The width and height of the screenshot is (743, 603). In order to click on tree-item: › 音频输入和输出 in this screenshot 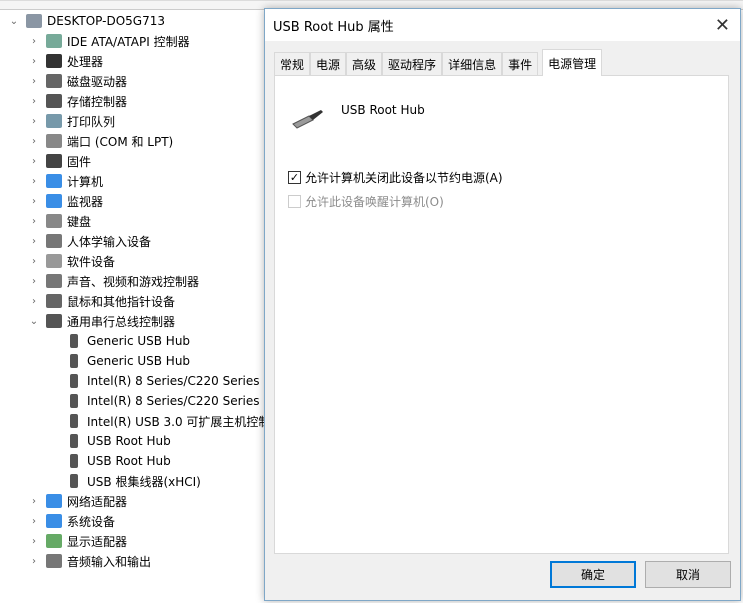, I will do `click(89, 561)`.